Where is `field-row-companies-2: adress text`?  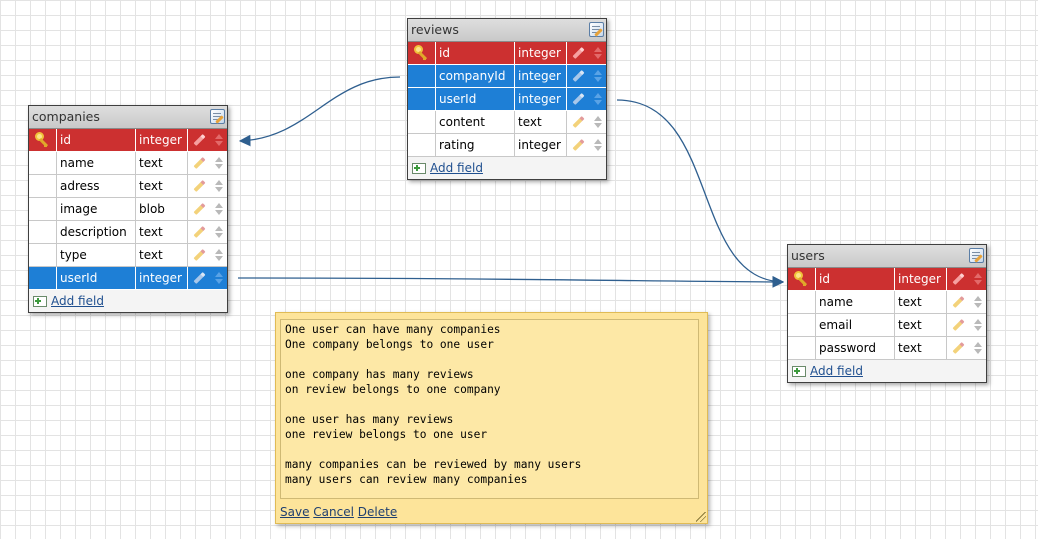 field-row-companies-2: adress text is located at coordinates (128, 186).